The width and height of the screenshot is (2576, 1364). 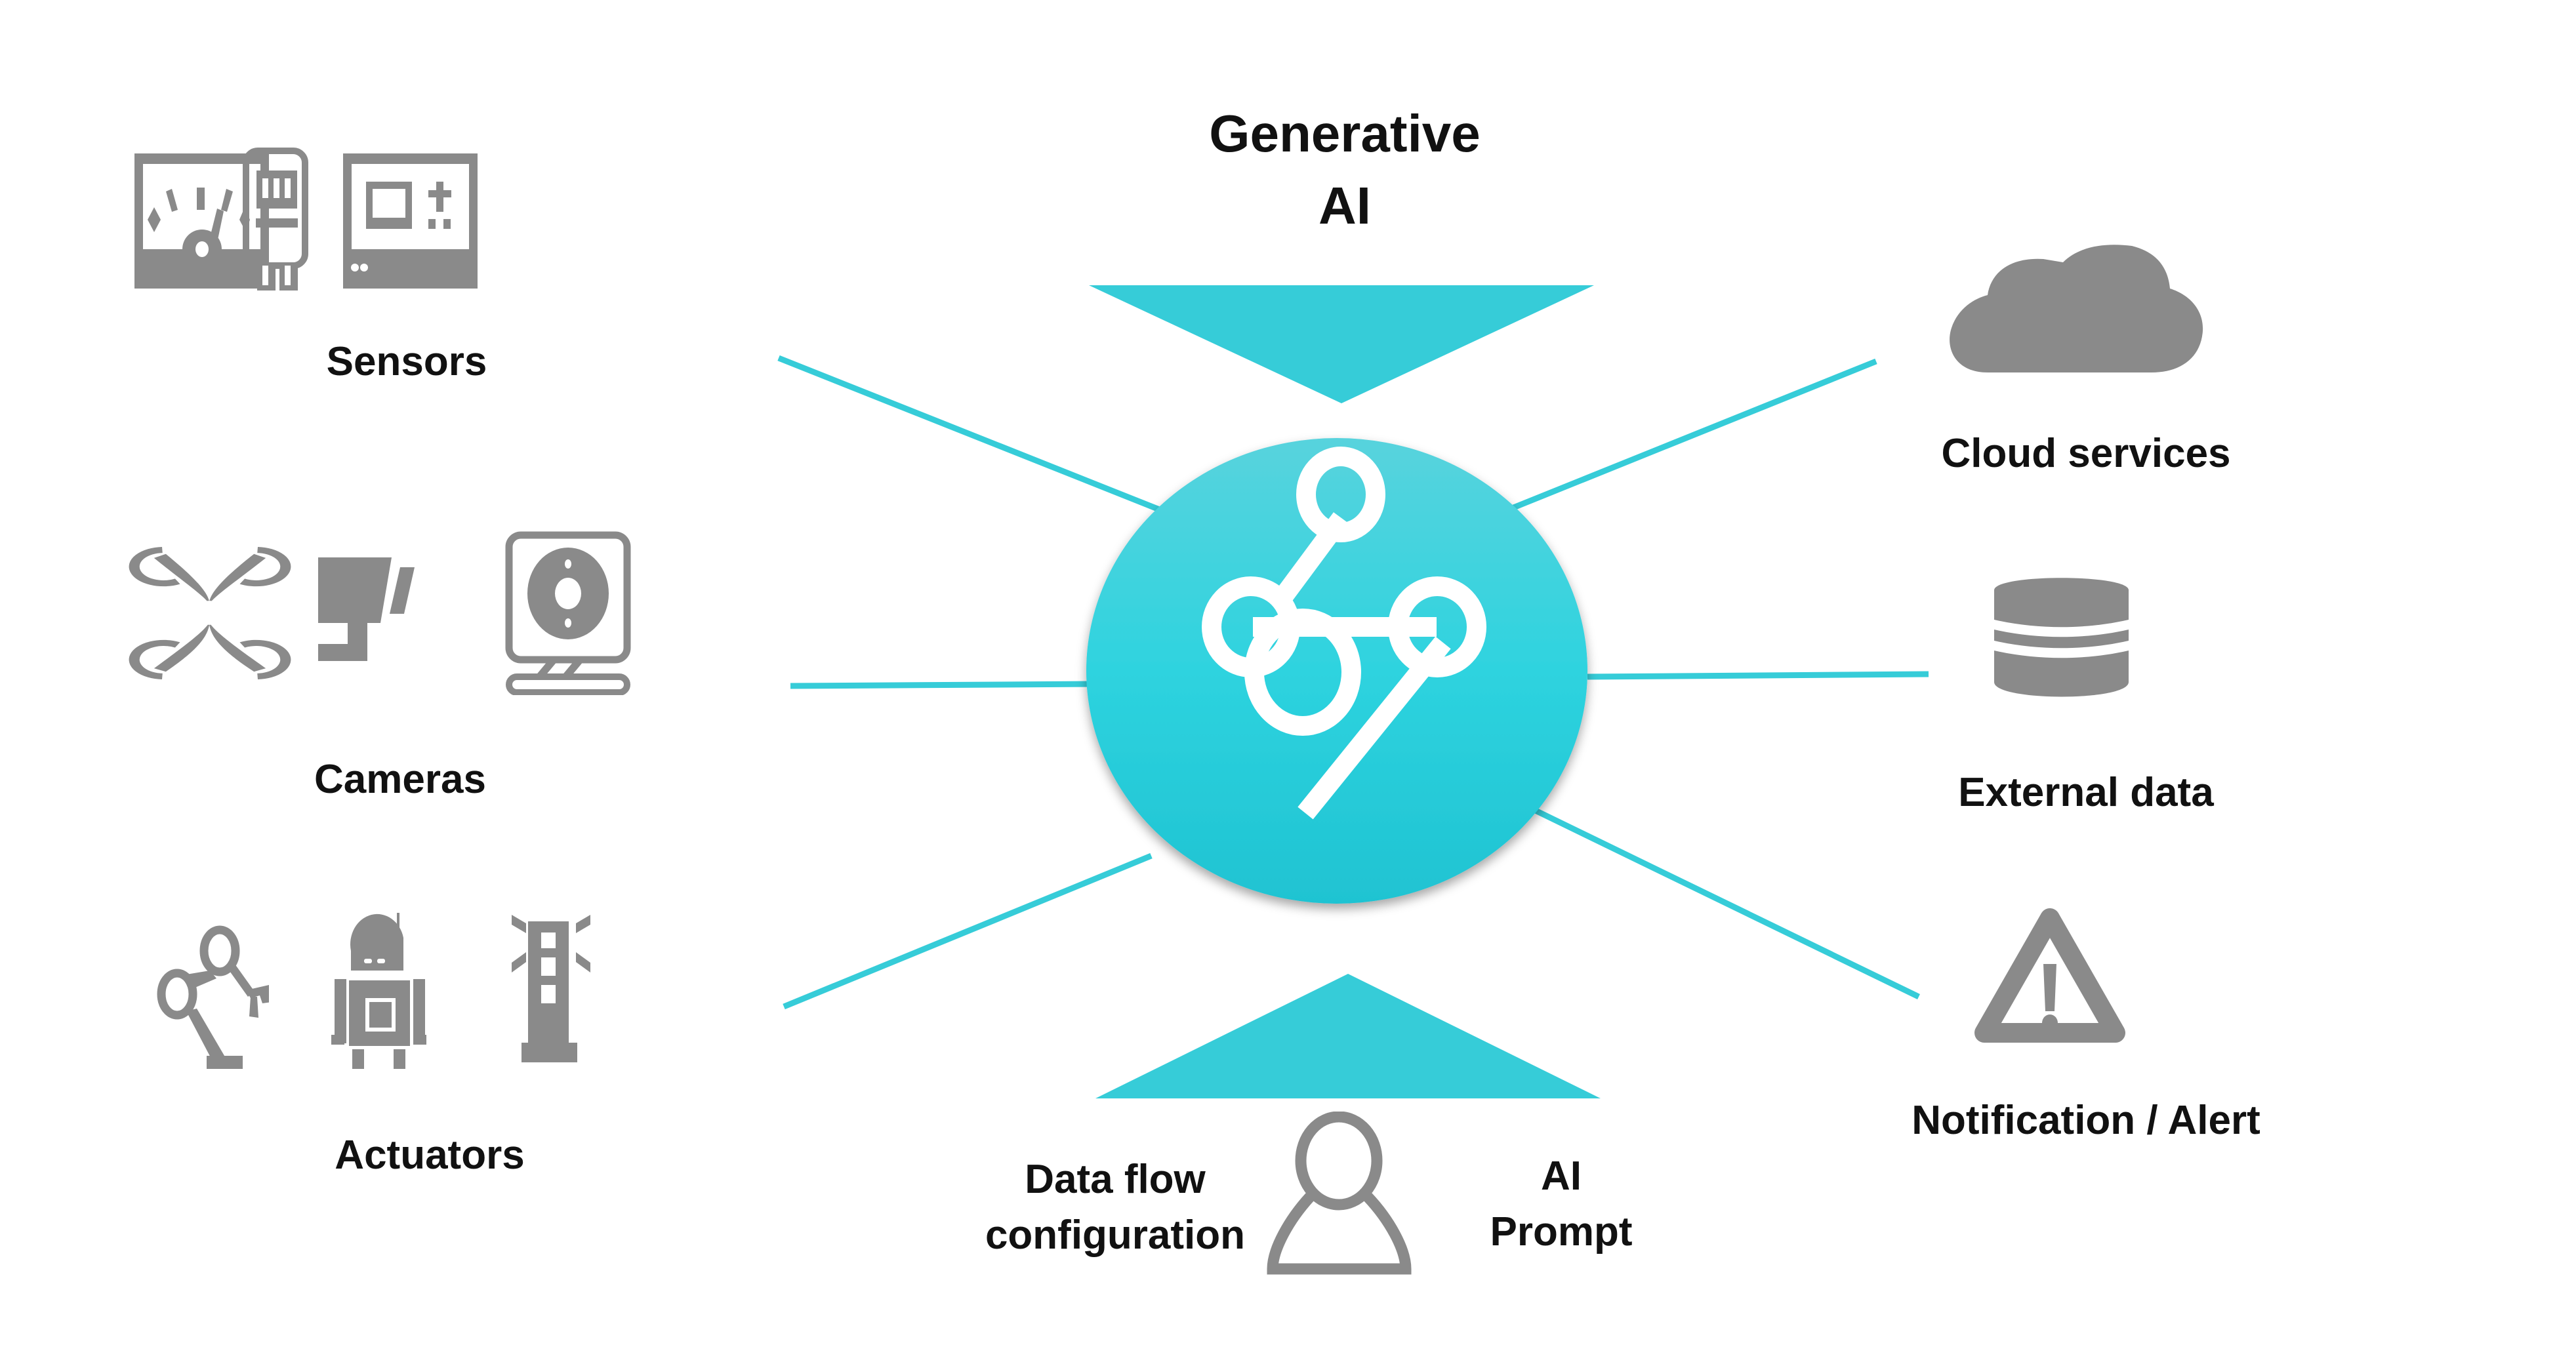 I want to click on robot-icon, so click(x=378, y=991).